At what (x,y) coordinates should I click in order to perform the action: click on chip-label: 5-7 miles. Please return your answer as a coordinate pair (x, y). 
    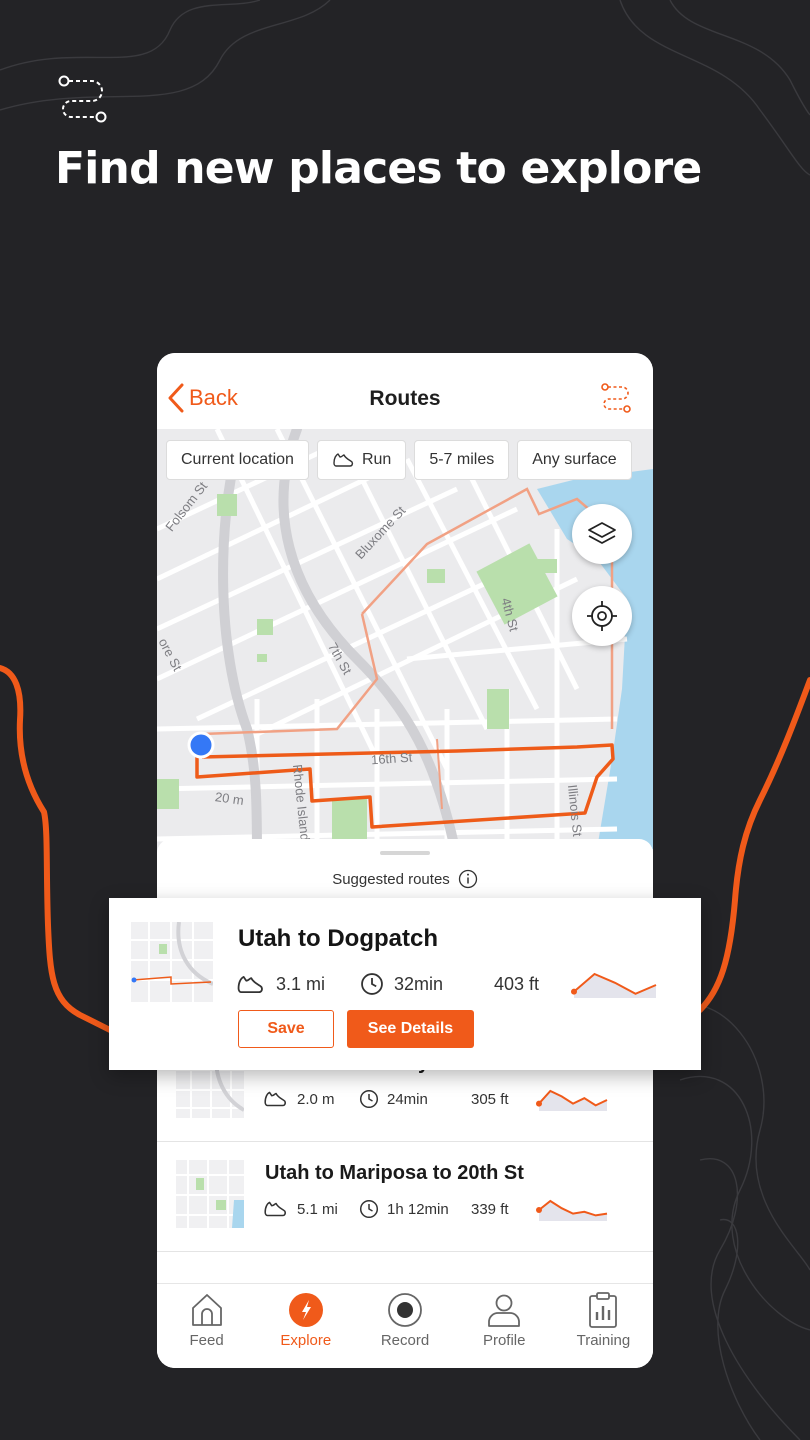
    Looking at the image, I should click on (462, 459).